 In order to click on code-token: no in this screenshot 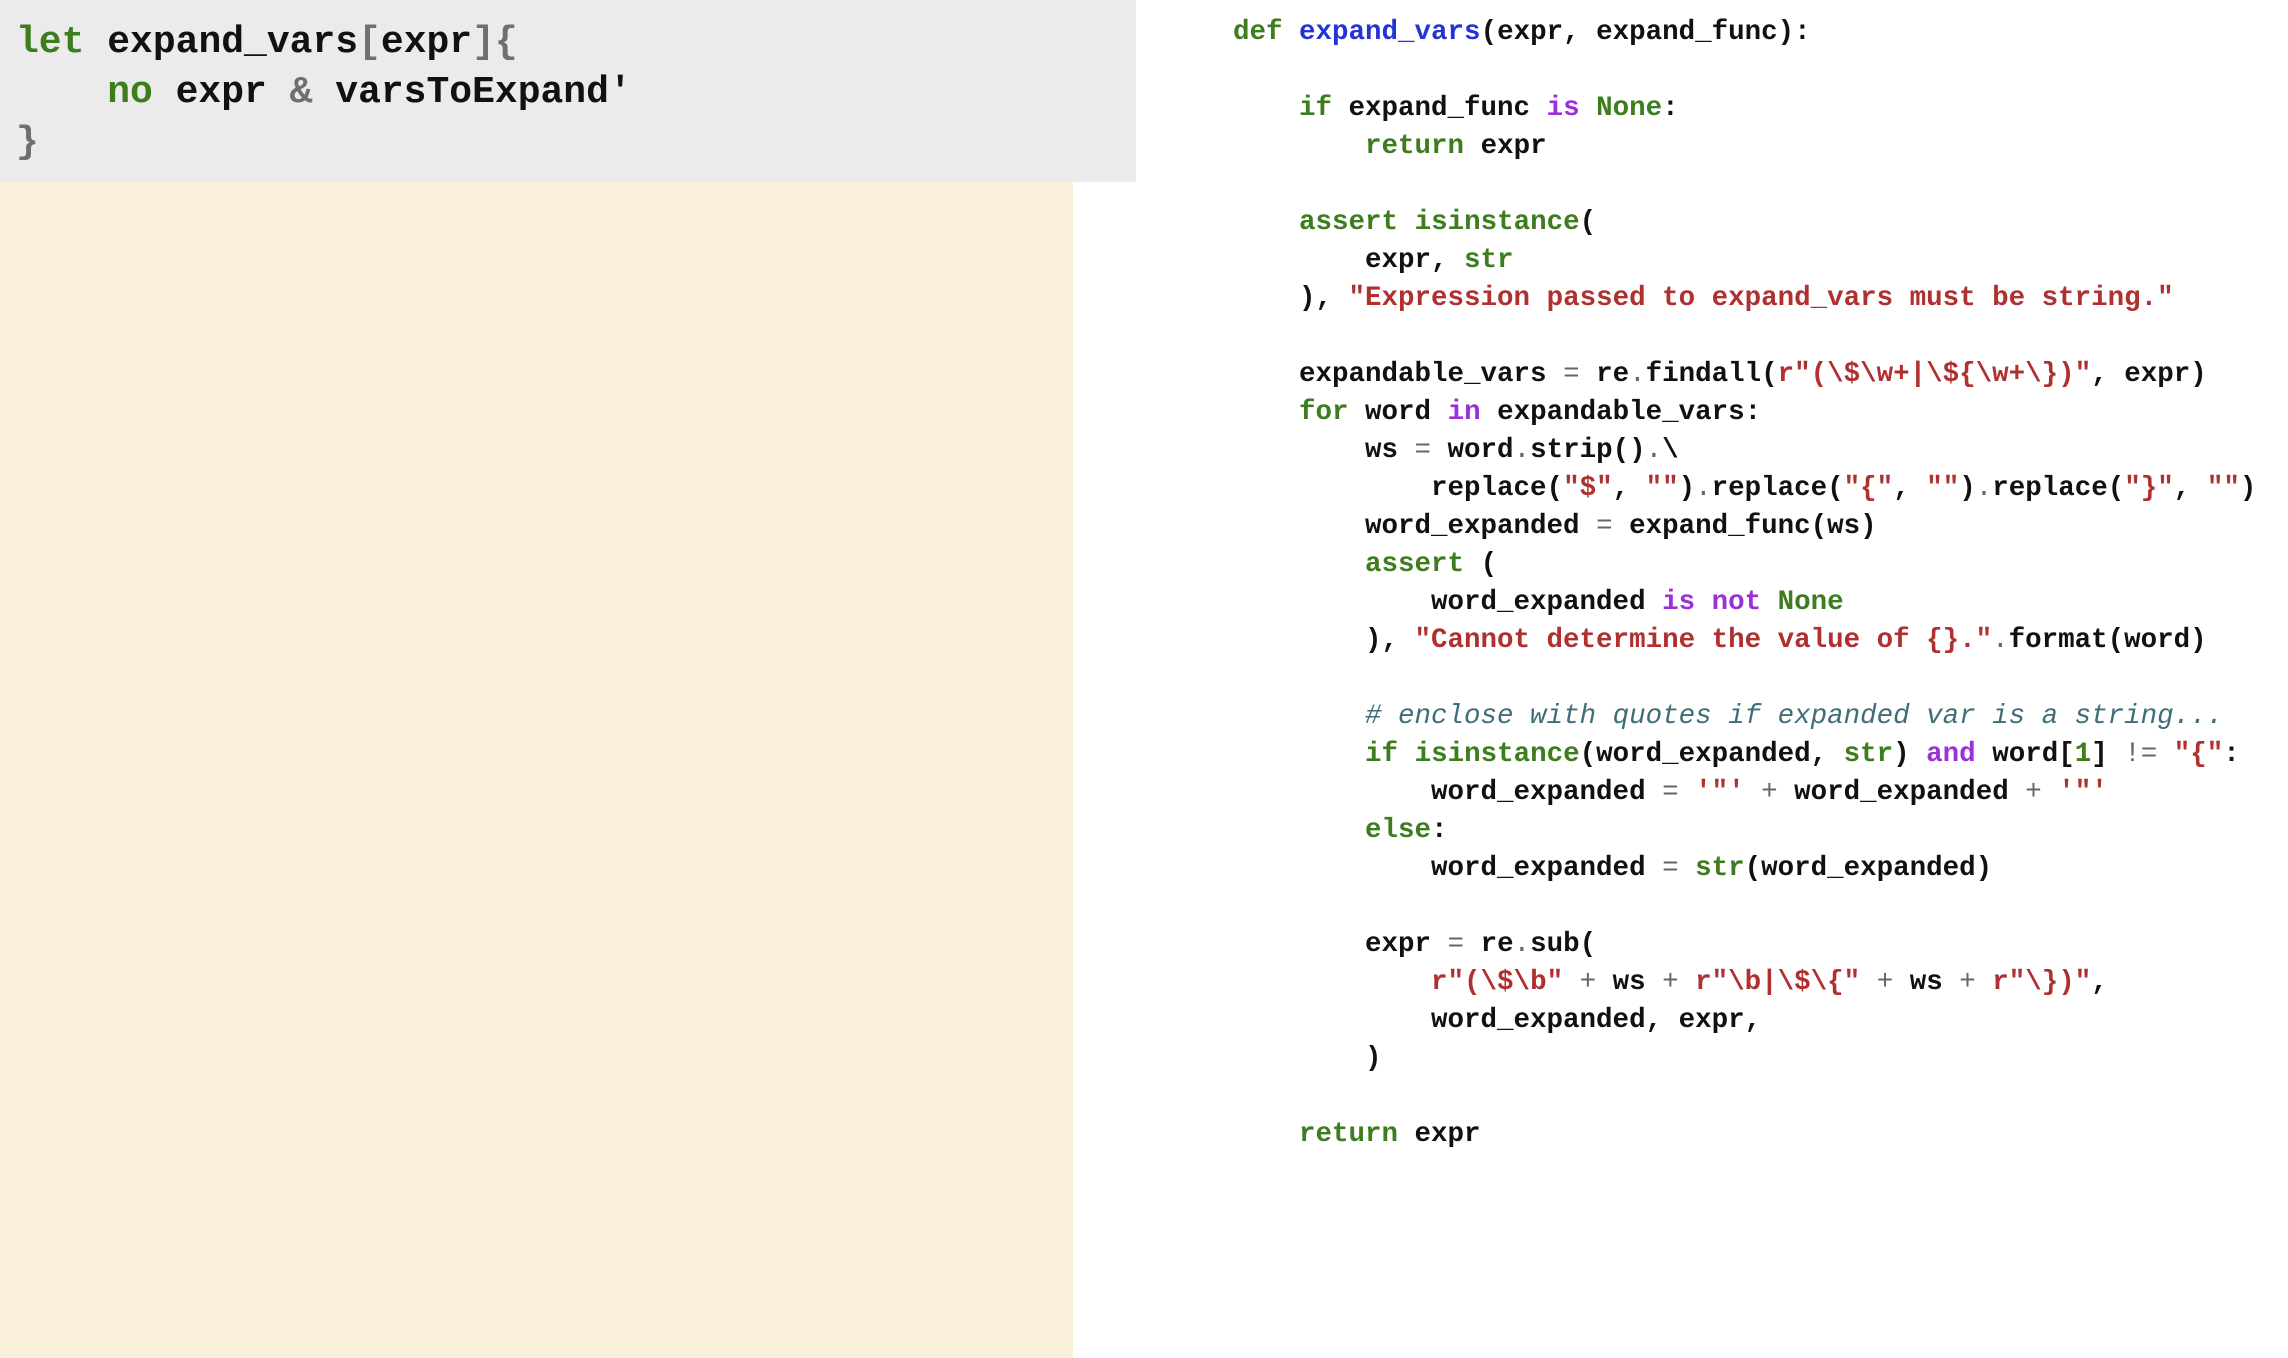, I will do `click(130, 92)`.